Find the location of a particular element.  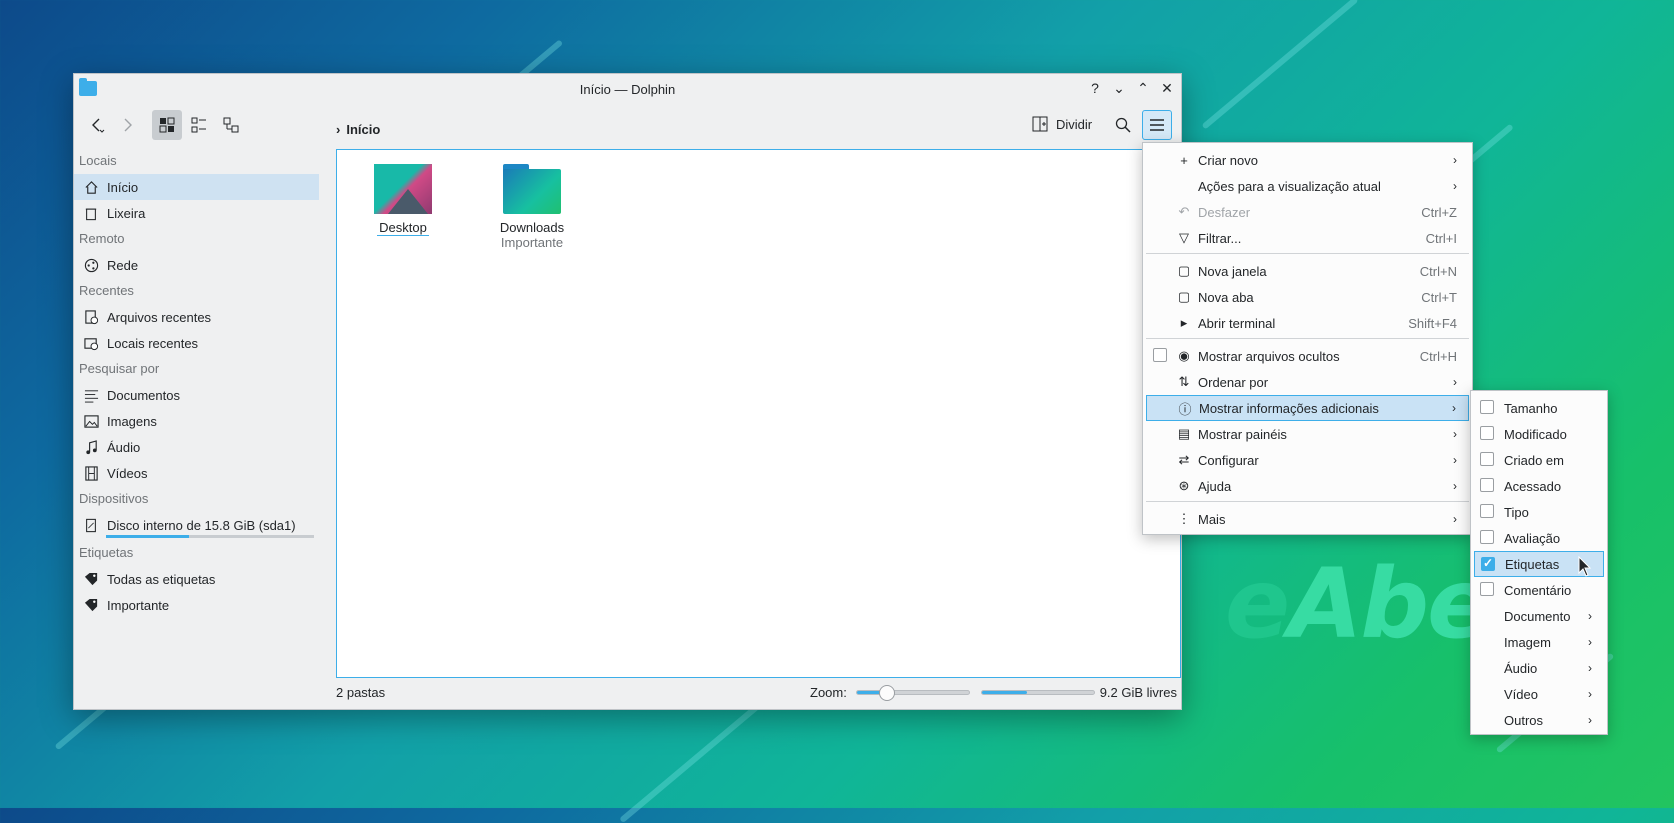

submenu-item-vídeo: Vídeo › is located at coordinates (1539, 694).